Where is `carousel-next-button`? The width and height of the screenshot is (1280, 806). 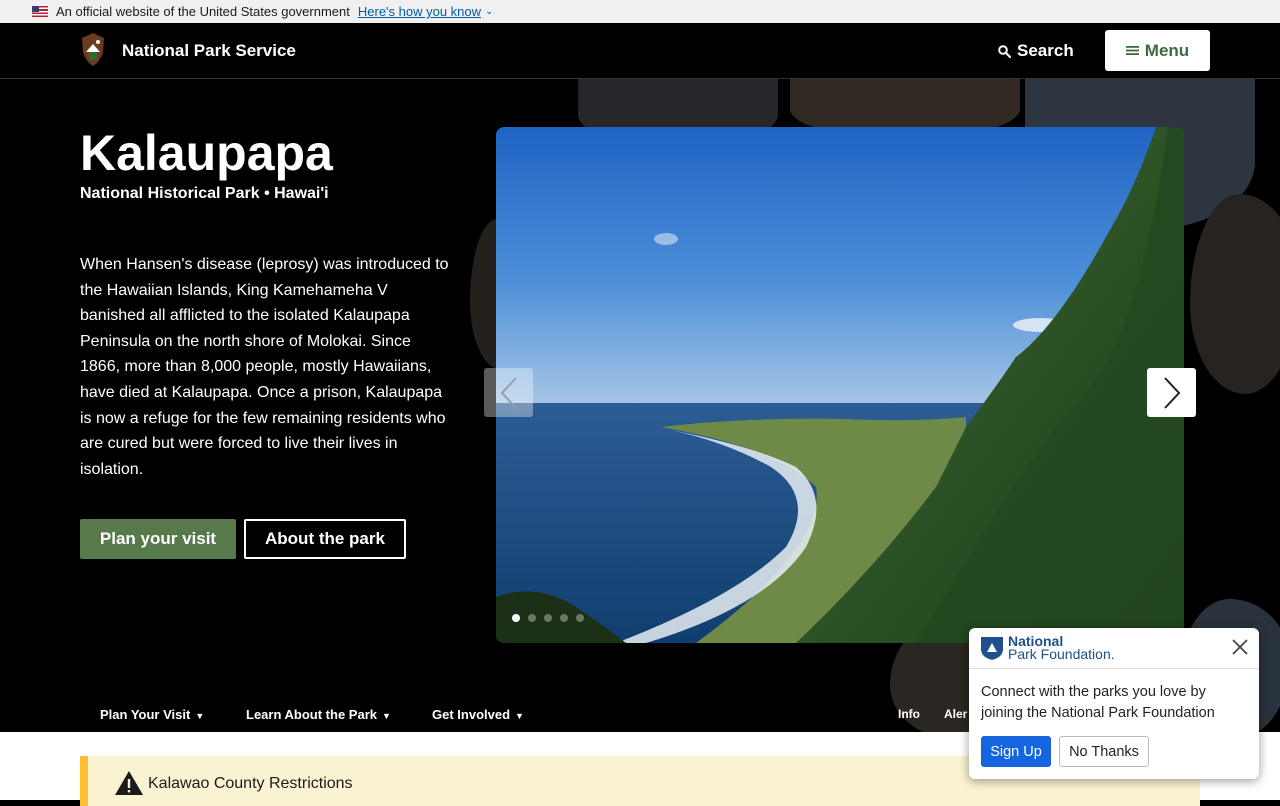 carousel-next-button is located at coordinates (1171, 392).